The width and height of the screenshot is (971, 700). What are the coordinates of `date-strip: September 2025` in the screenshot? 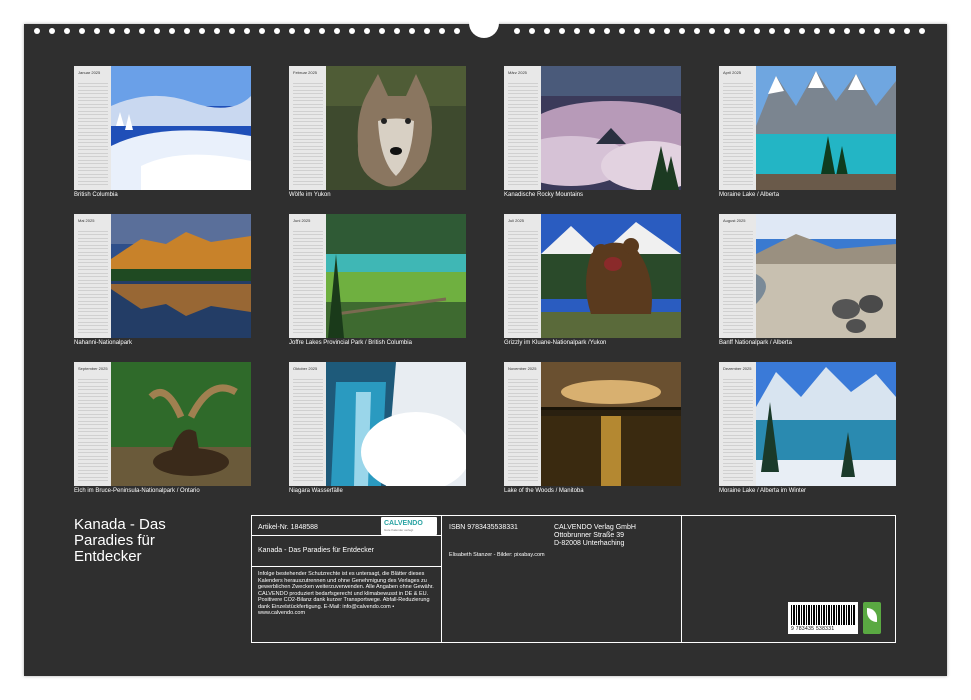 It's located at (92, 424).